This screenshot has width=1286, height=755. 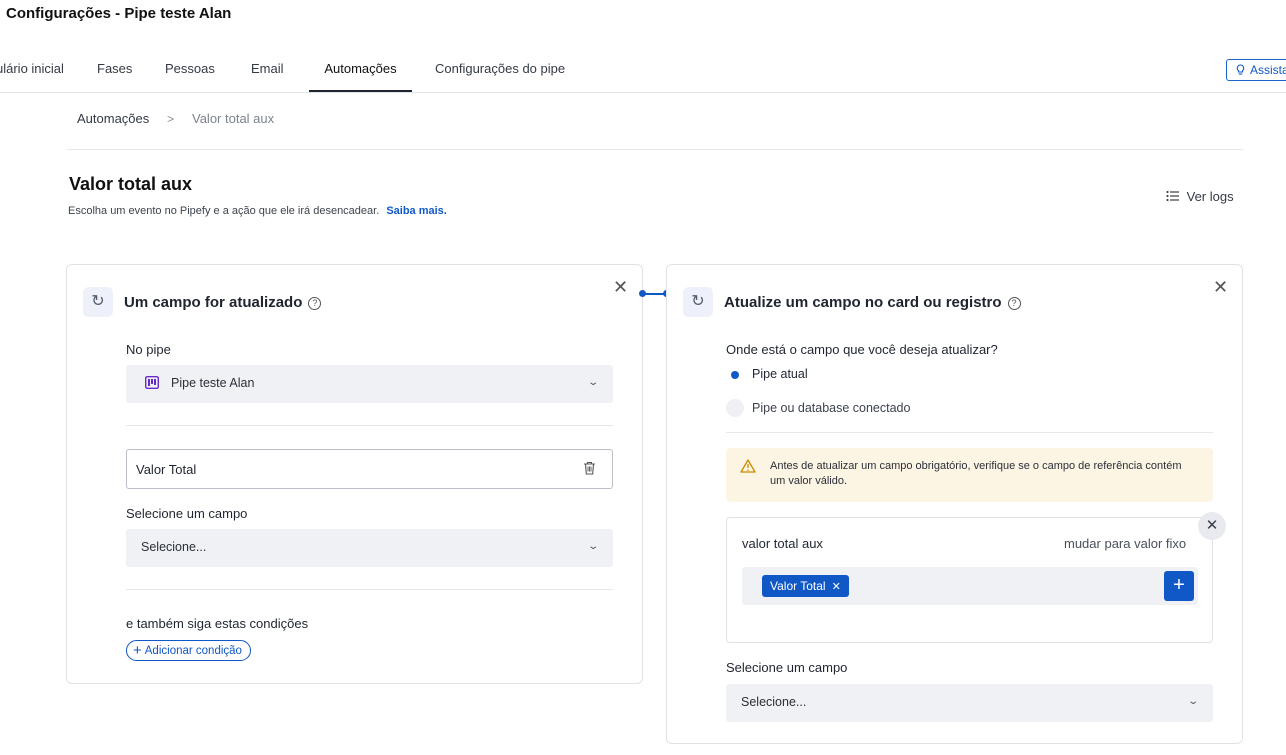 I want to click on trigger-title-text: Um campo for atualizado, so click(x=213, y=302).